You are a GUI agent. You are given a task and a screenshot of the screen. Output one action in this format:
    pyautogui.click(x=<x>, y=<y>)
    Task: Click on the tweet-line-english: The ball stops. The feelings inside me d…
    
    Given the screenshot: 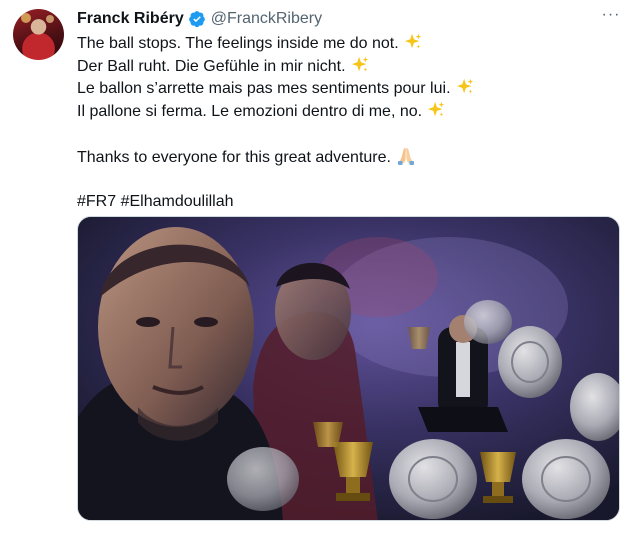 What is the action you would take?
    pyautogui.click(x=349, y=44)
    